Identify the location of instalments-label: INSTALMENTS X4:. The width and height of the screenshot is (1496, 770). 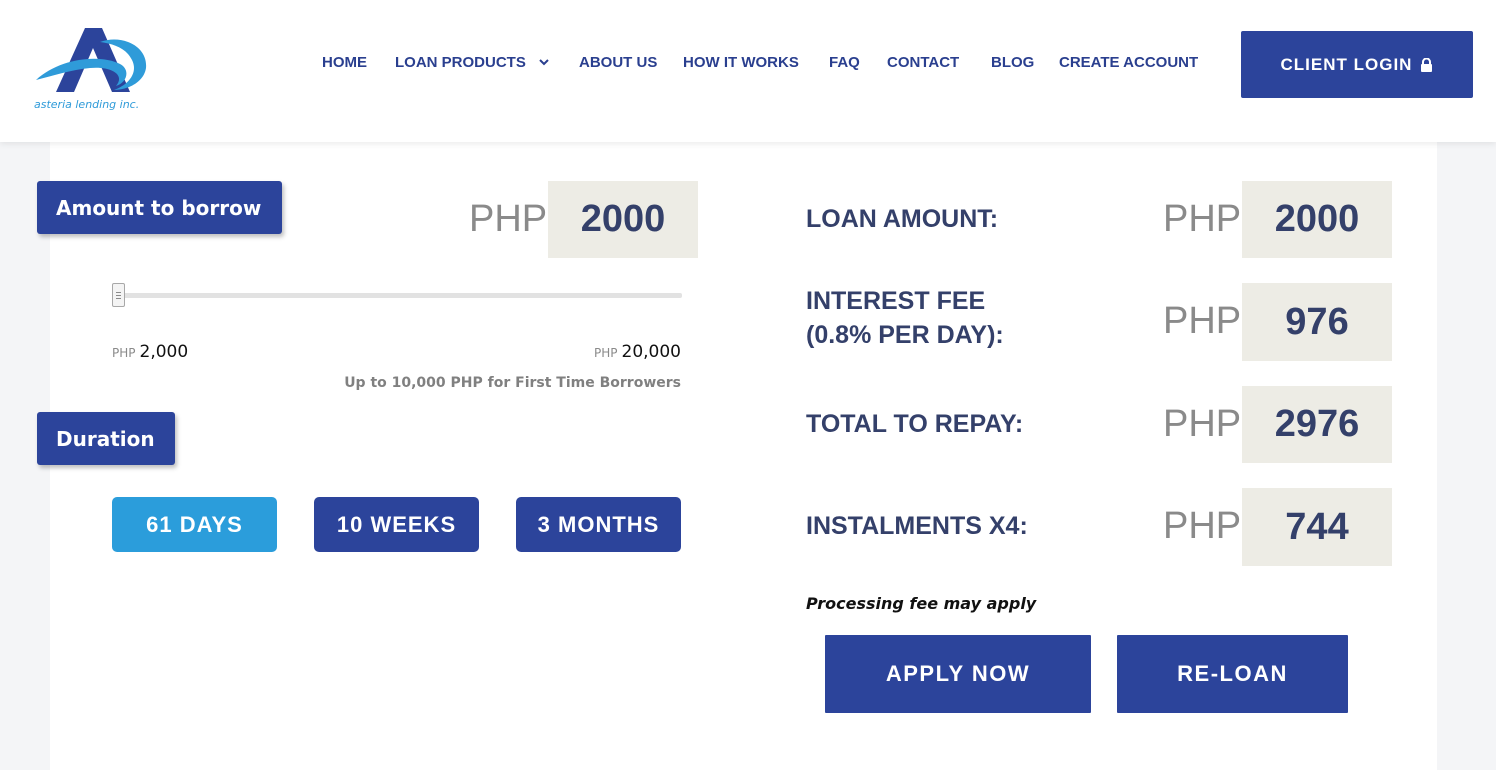
(917, 526).